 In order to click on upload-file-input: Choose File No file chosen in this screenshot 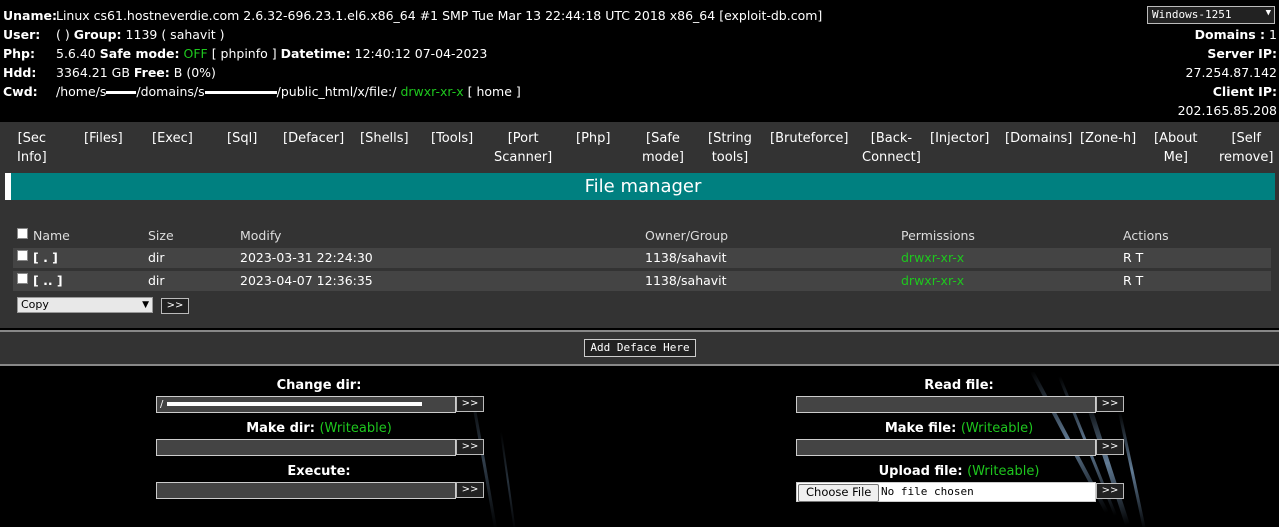, I will do `click(946, 492)`.